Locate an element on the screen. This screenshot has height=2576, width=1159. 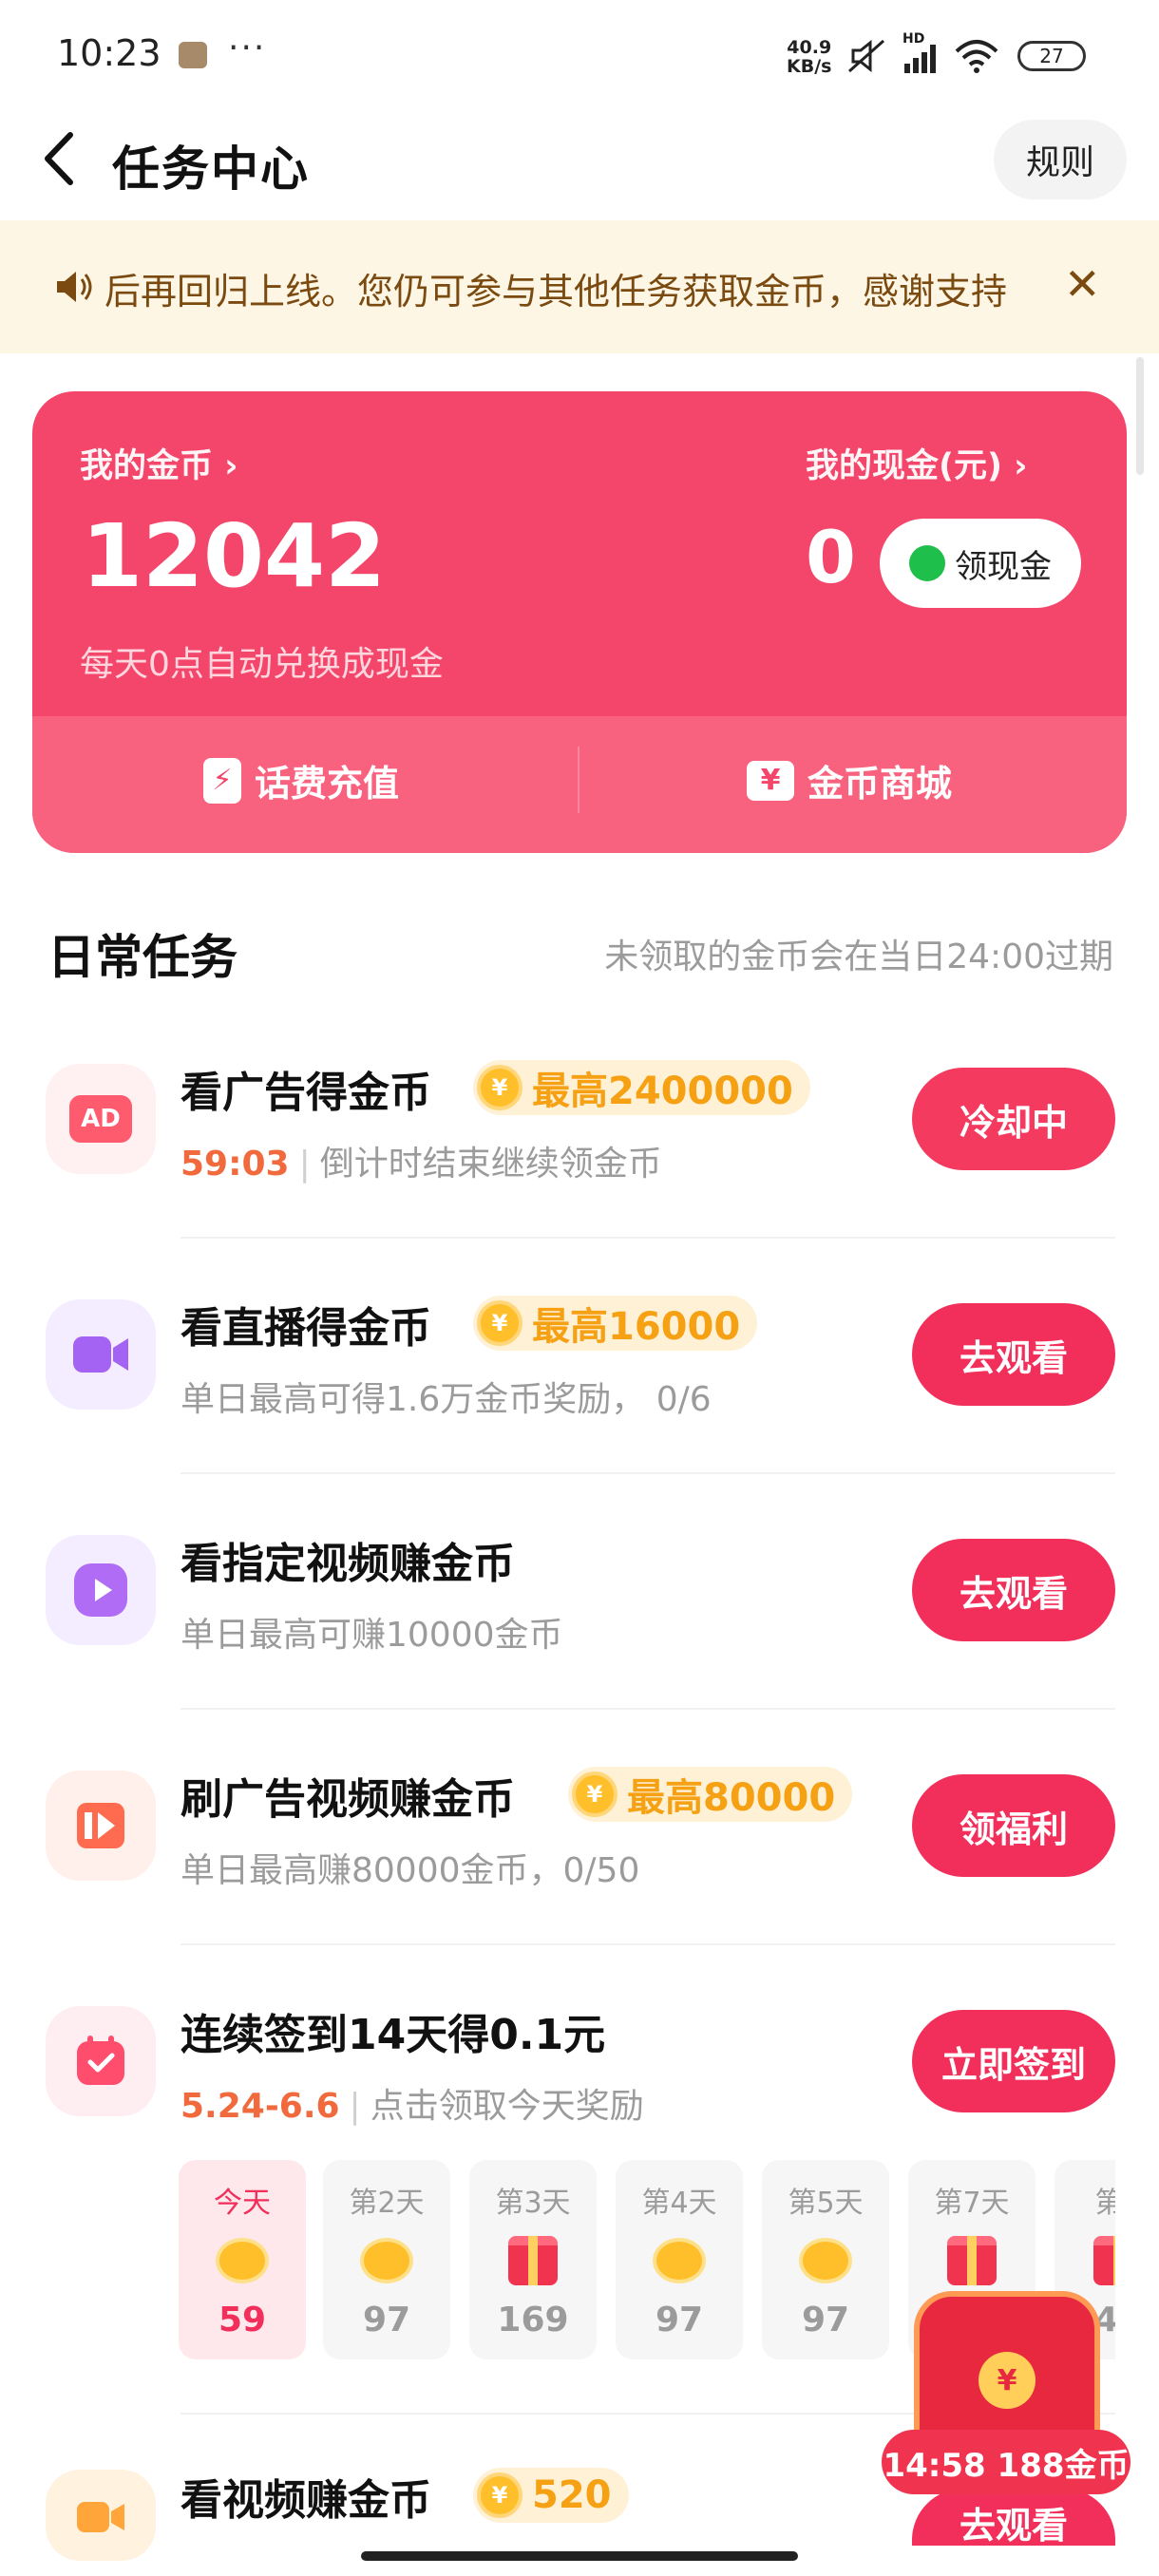
task-title: 看广告得金币 is located at coordinates (305, 1093).